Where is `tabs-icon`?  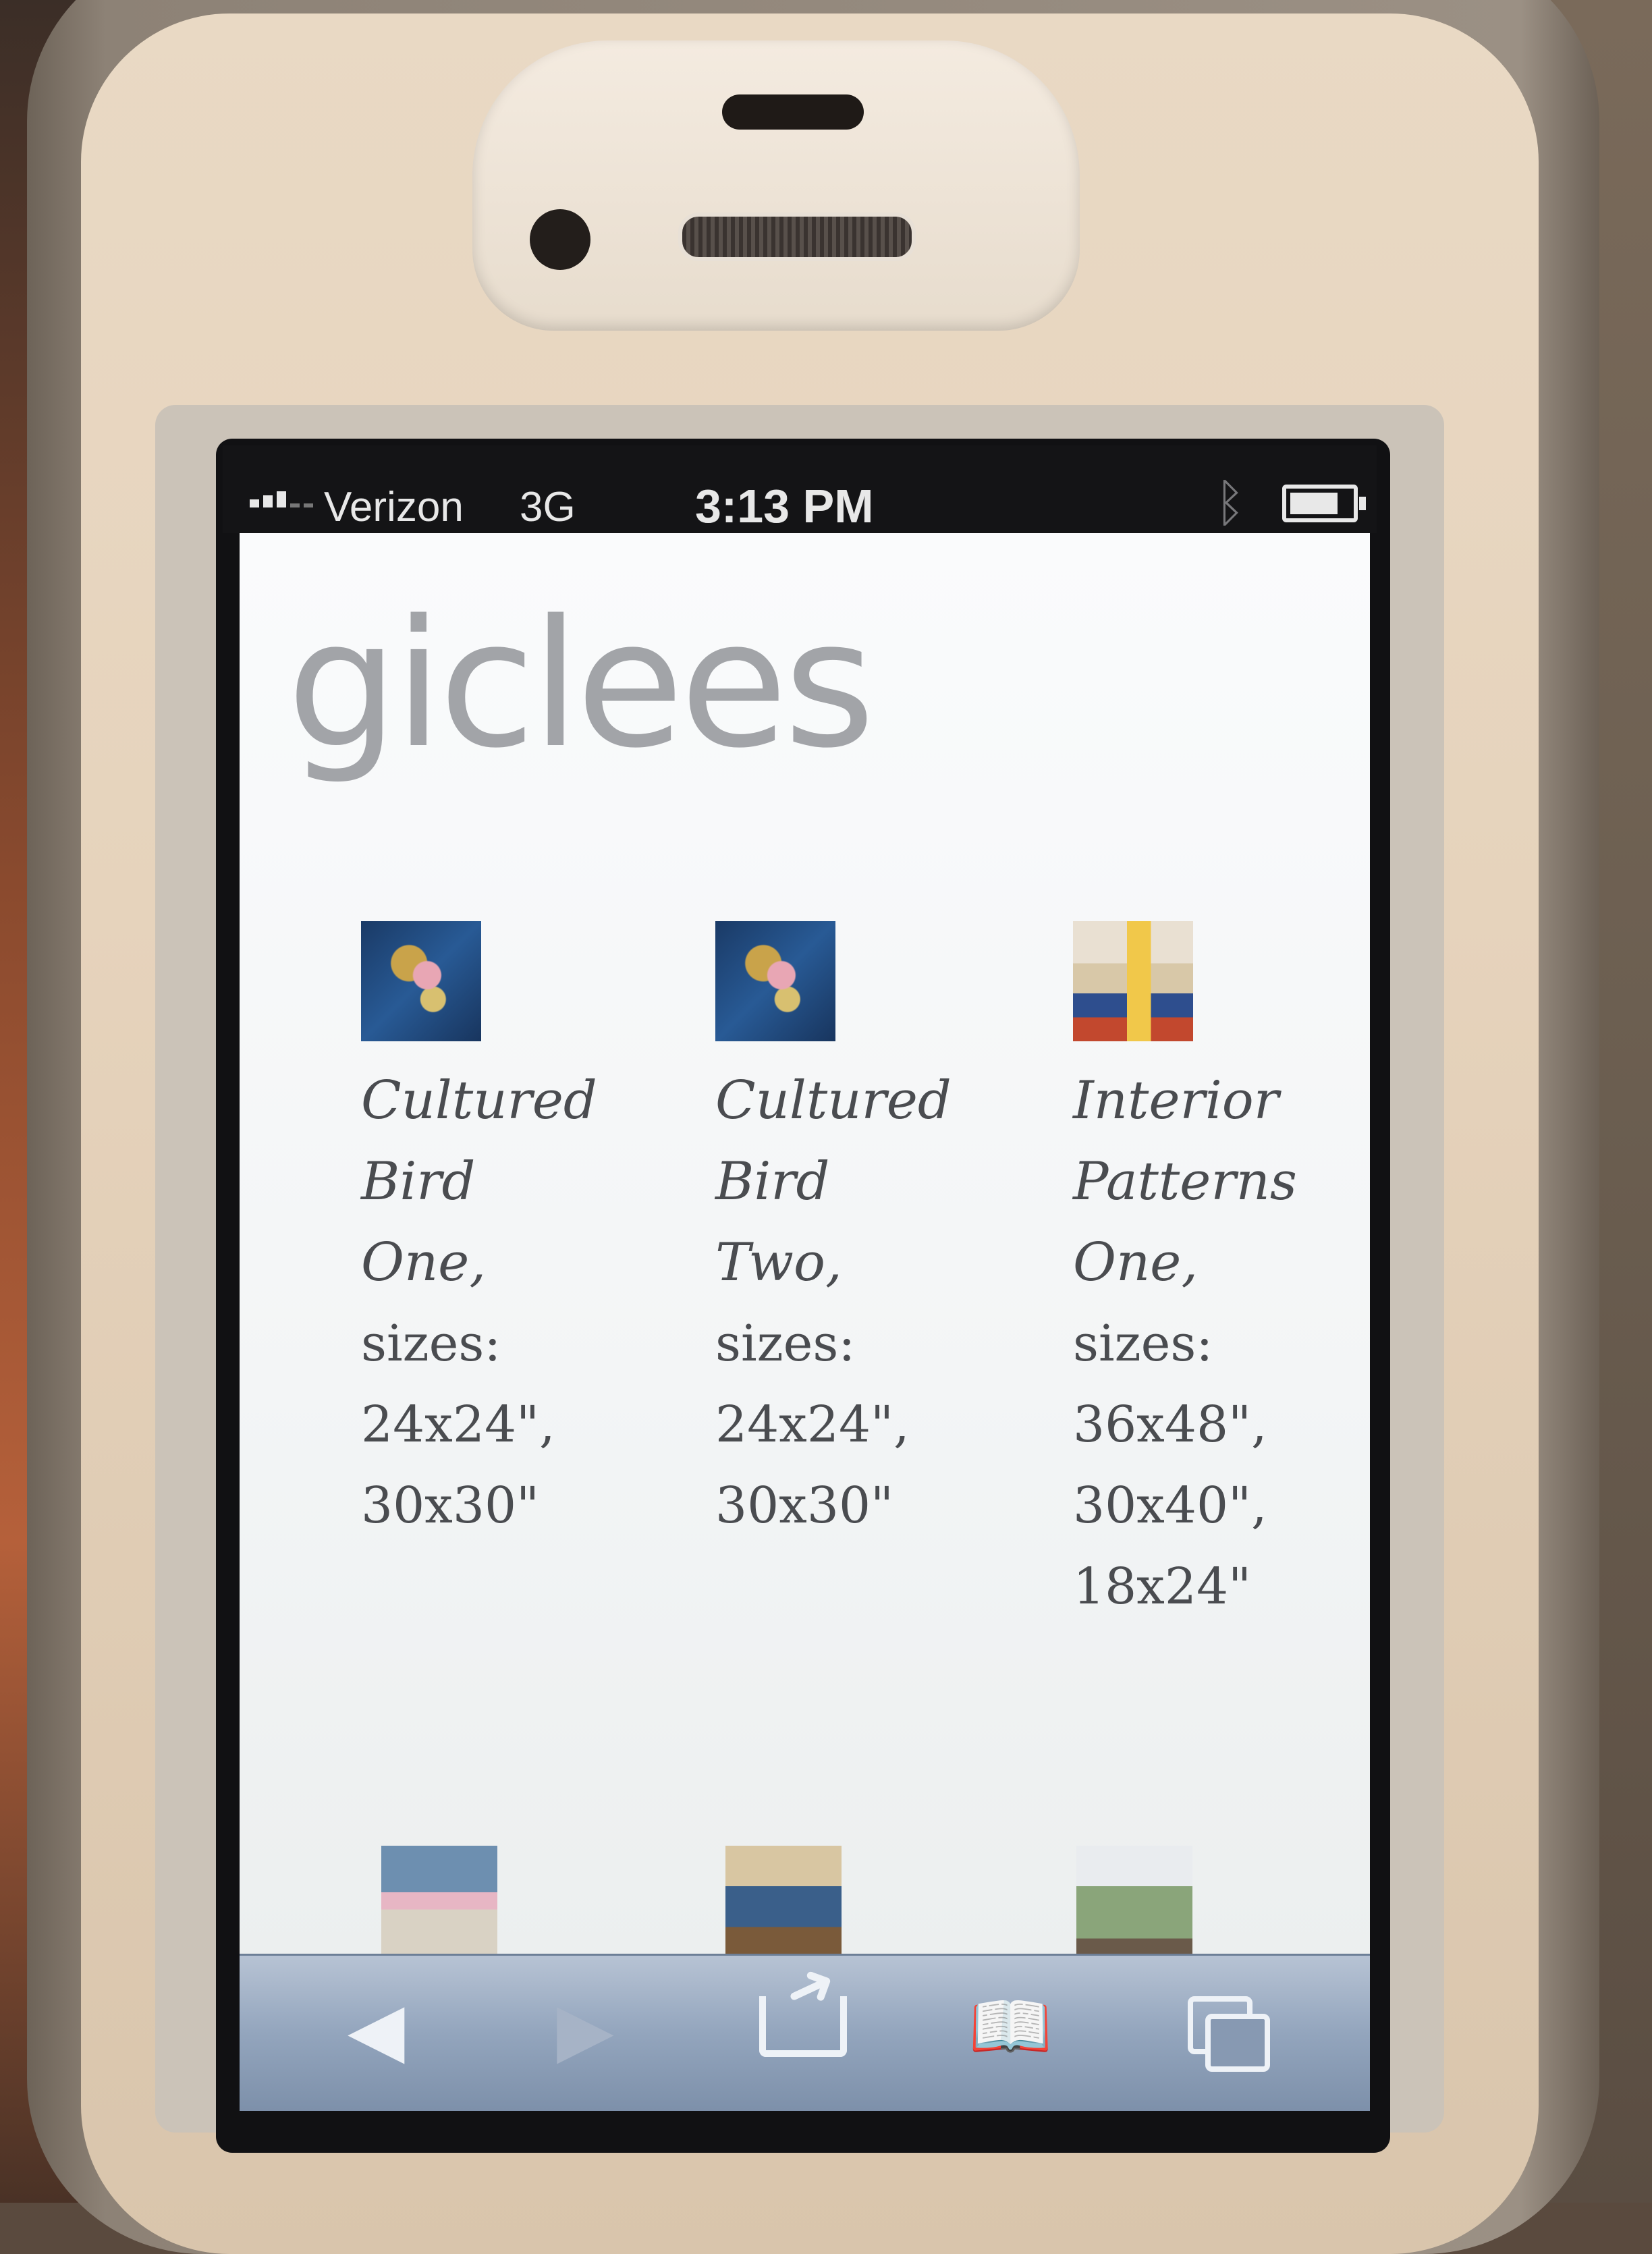 tabs-icon is located at coordinates (1229, 2034).